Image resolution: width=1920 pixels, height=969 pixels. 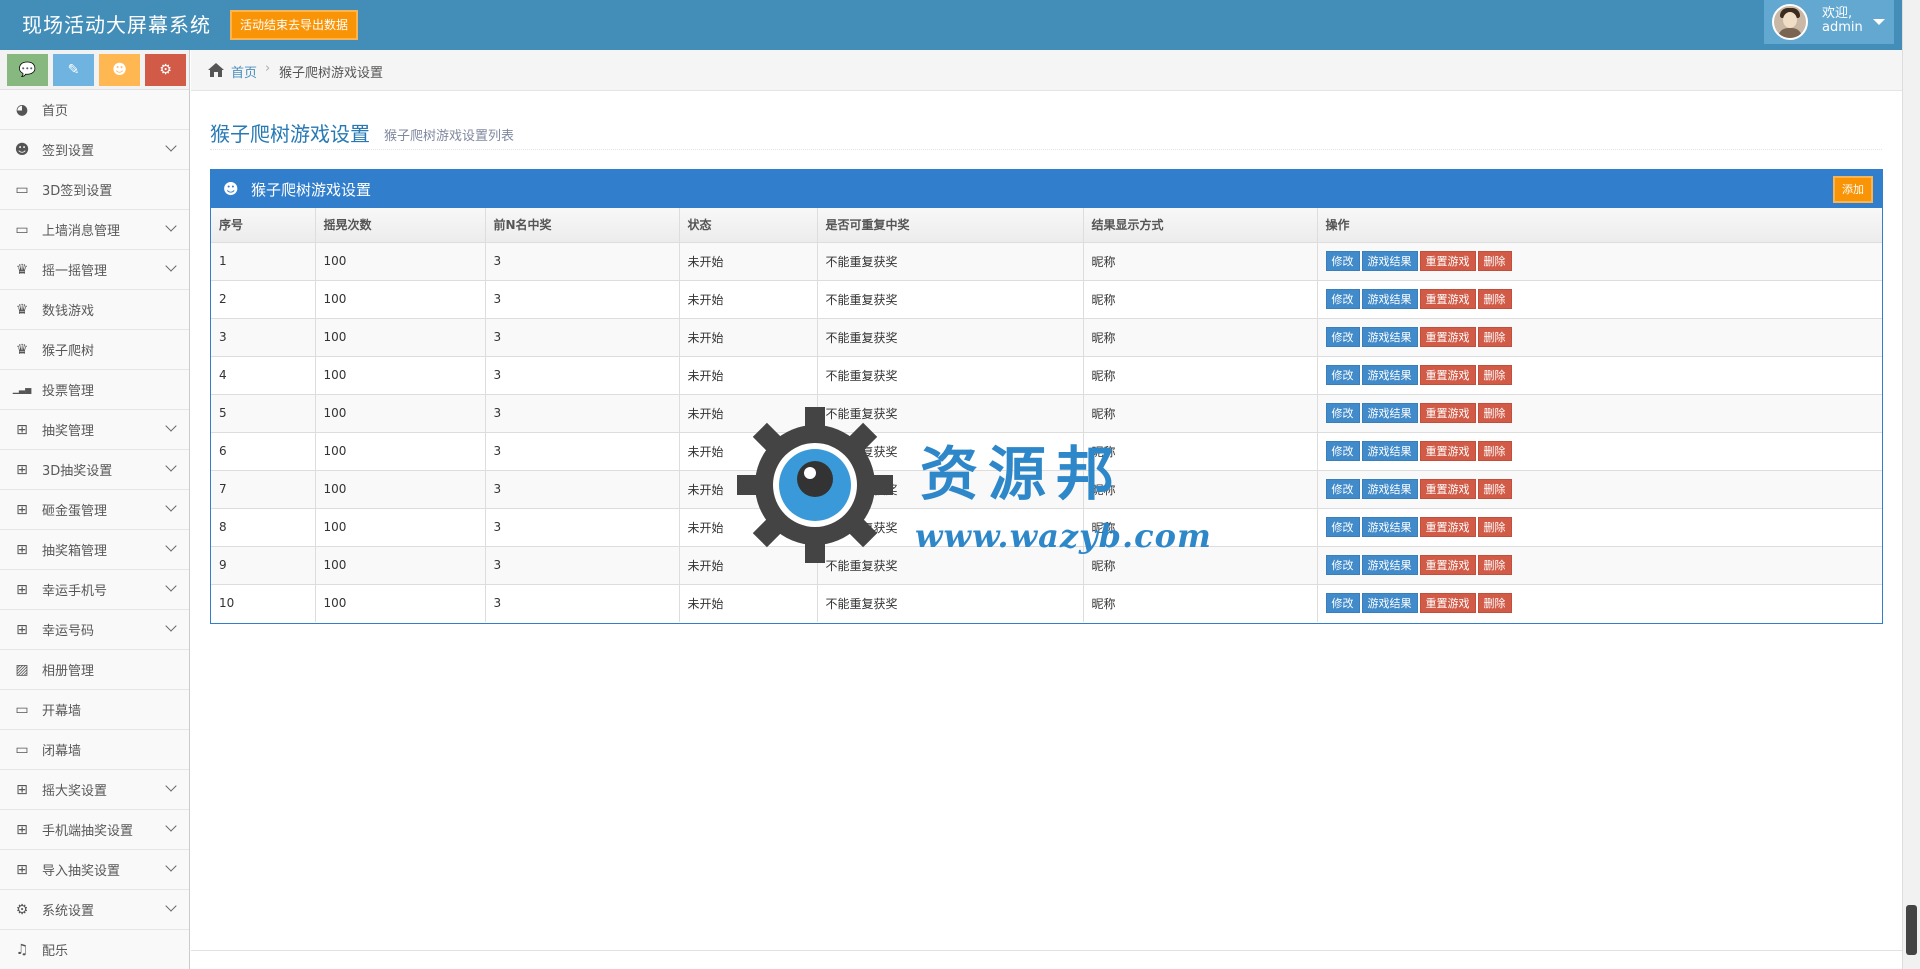 I want to click on sidebar-item-1: ☻ 签到设置, so click(x=94, y=150).